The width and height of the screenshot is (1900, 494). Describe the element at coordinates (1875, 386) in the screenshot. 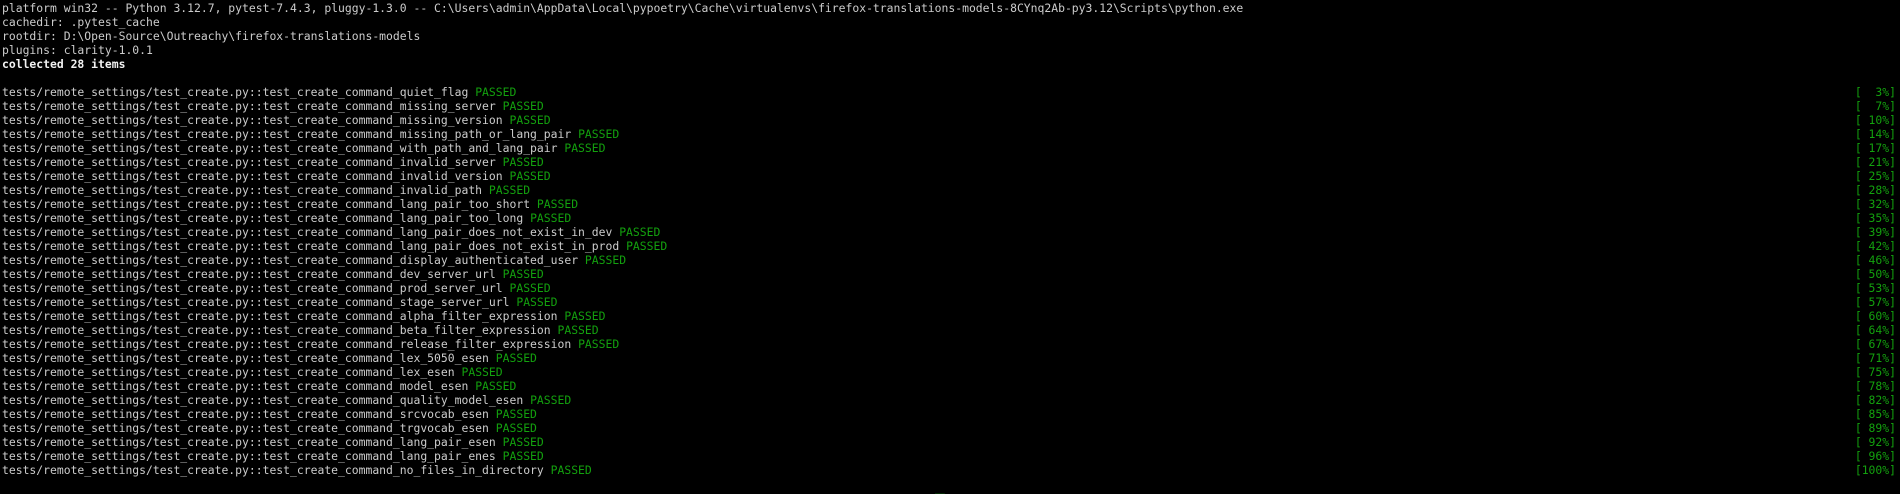

I see `test-progress: [ 78%]` at that location.